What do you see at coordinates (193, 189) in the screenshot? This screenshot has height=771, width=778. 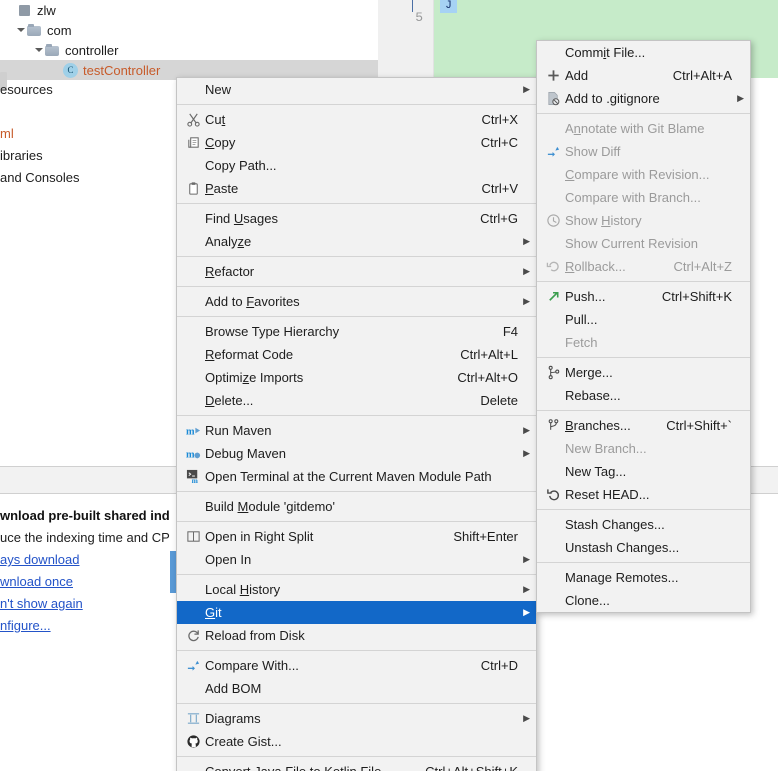 I see `clipboard-icon` at bounding box center [193, 189].